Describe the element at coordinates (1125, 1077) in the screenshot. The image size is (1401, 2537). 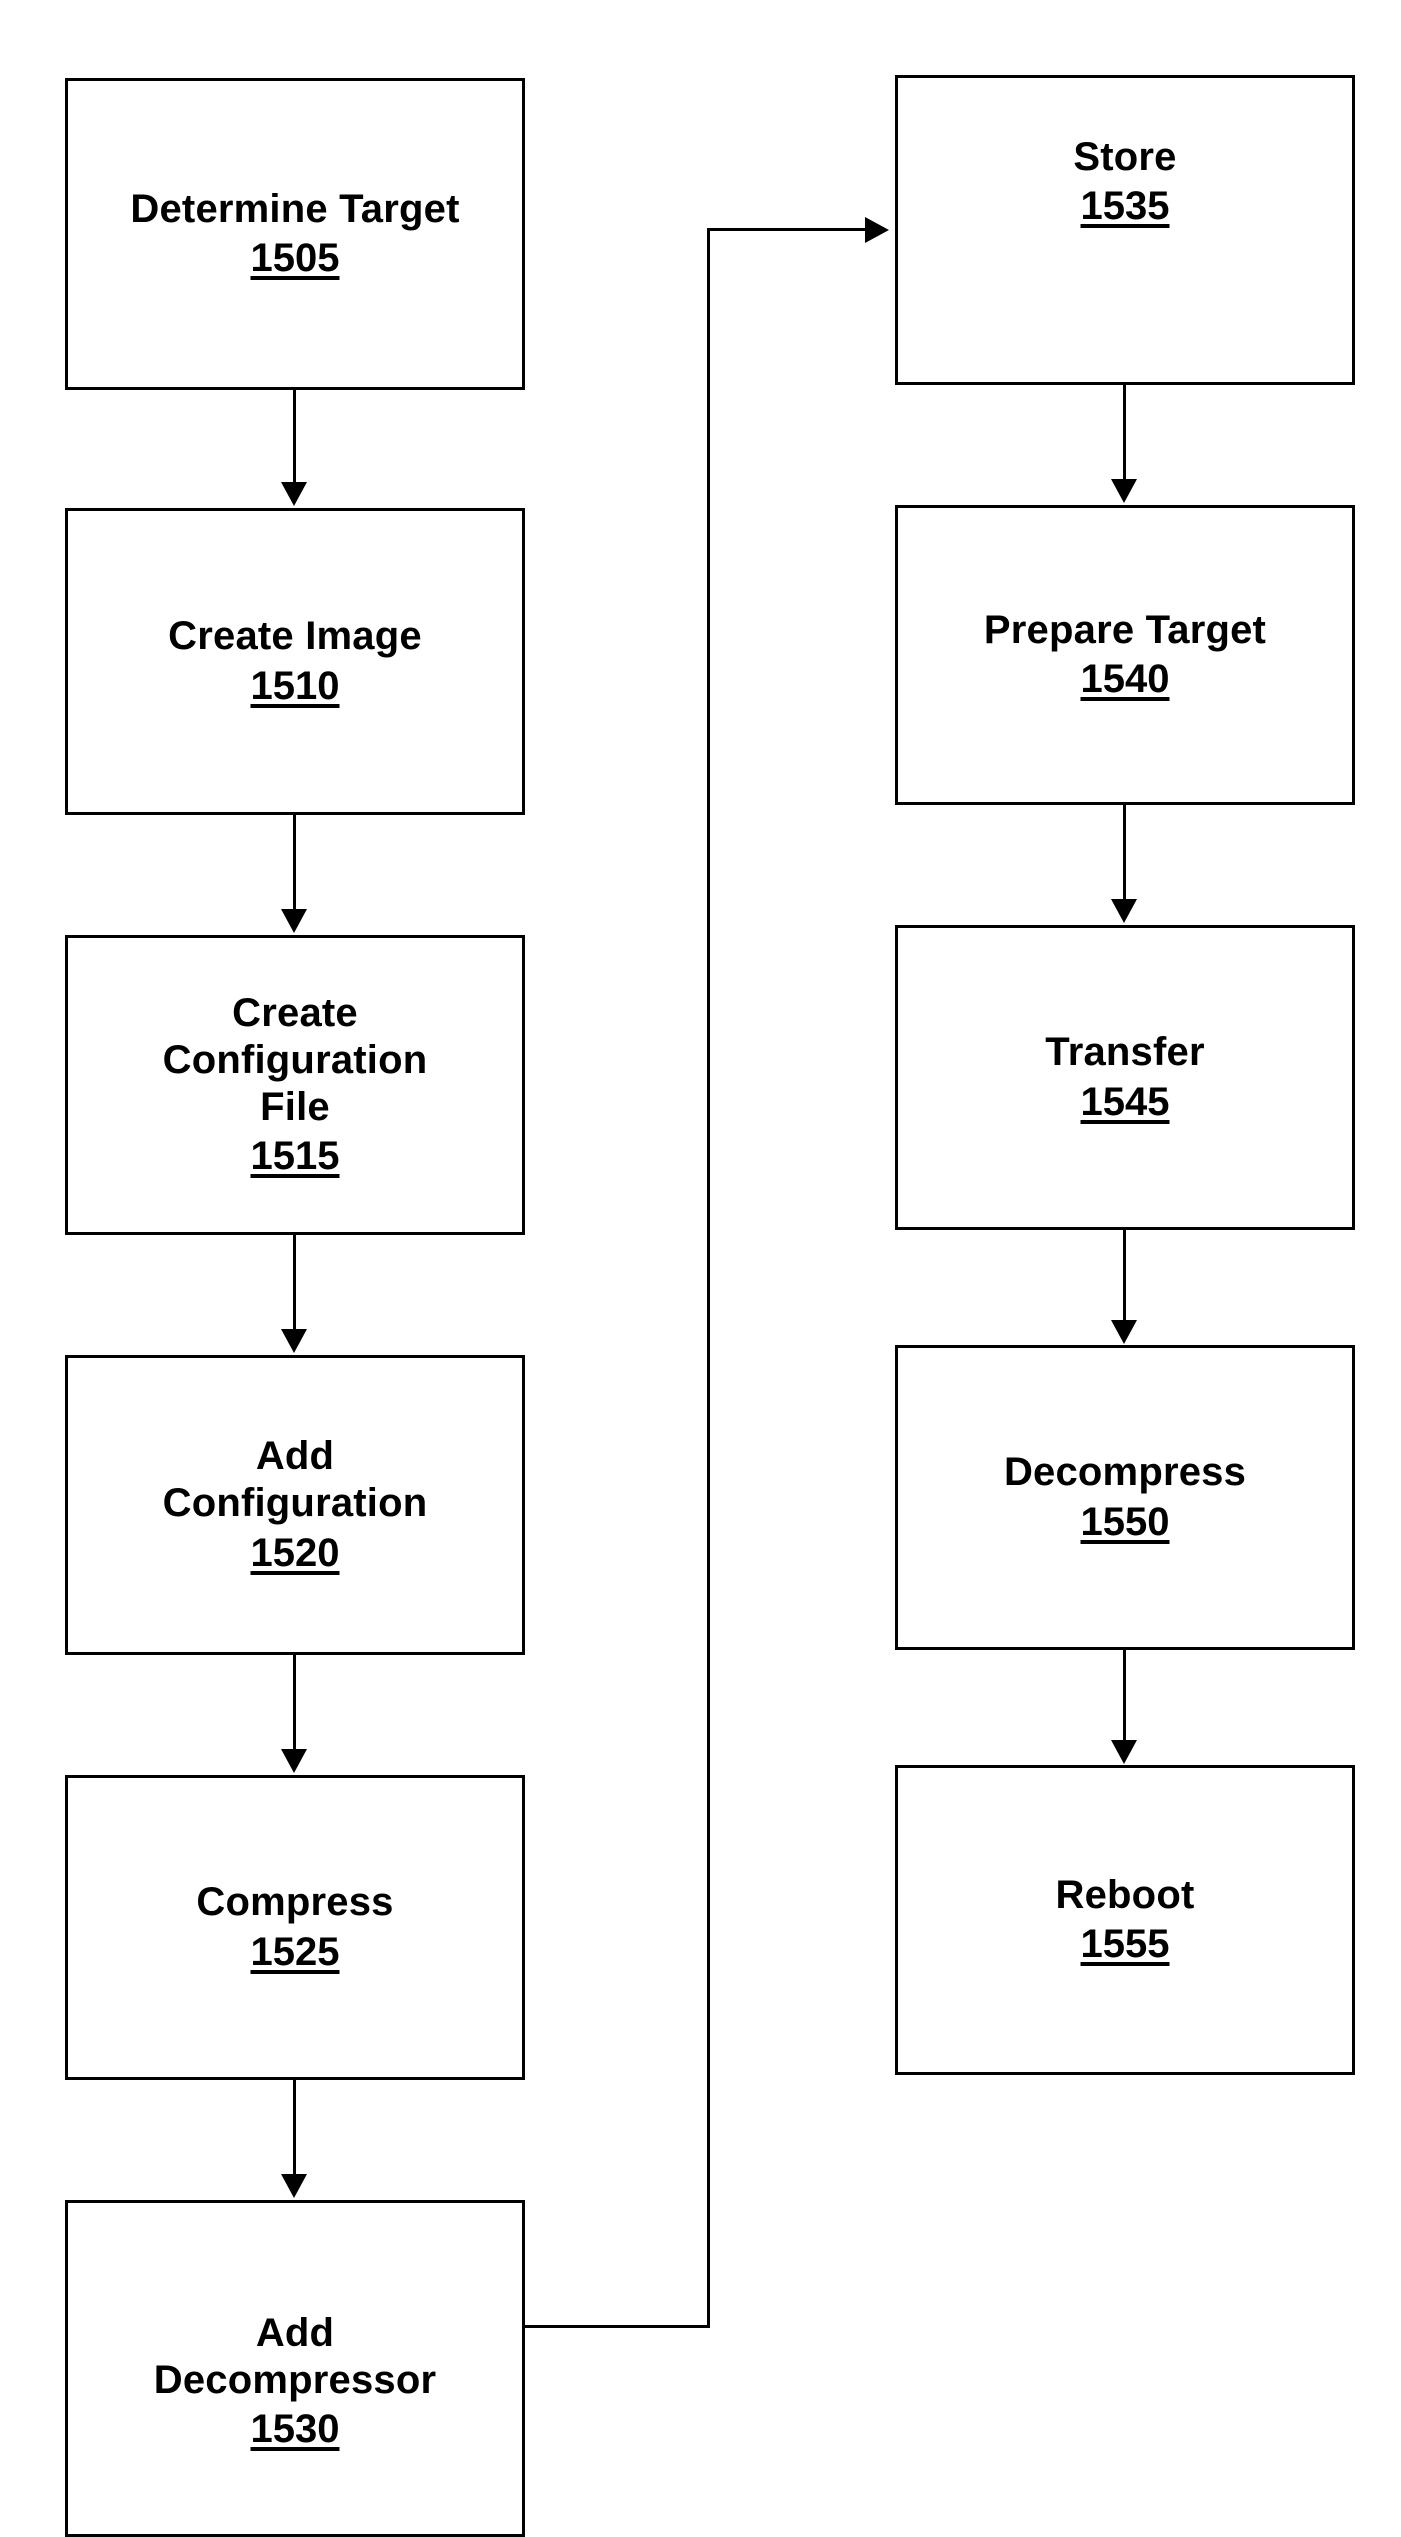
I see `flow-node-1545: Transfer 1545` at that location.